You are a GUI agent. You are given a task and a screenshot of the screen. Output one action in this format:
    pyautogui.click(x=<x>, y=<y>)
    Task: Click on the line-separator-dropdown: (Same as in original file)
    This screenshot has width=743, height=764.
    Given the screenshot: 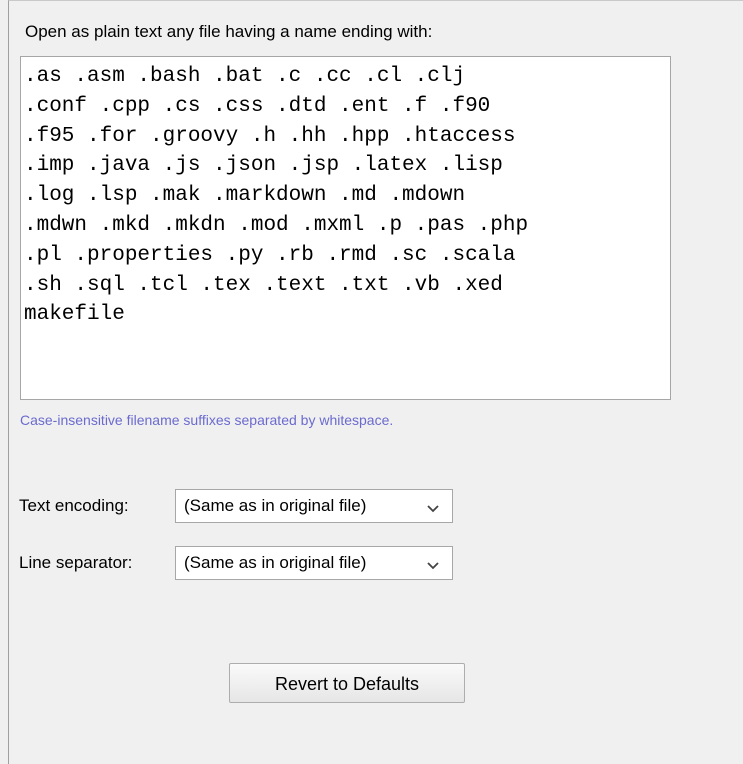 What is the action you would take?
    pyautogui.click(x=314, y=563)
    